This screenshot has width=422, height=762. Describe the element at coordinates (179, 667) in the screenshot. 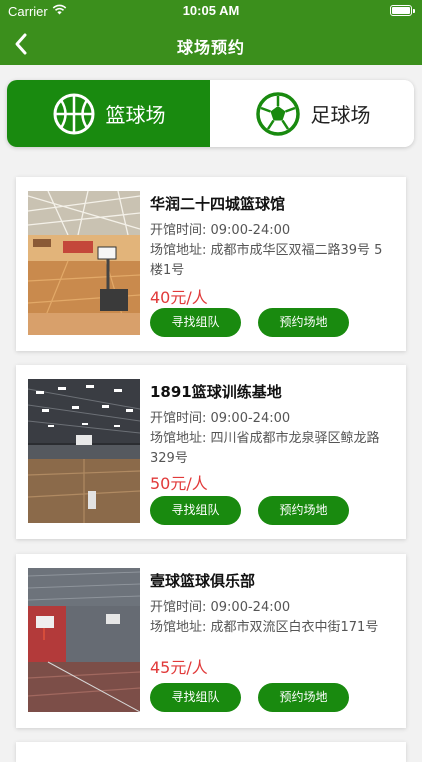

I see `venue-price: 45元/人` at that location.